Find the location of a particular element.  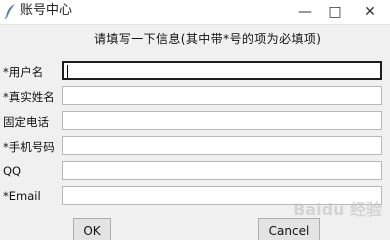

feather-icon is located at coordinates (9, 11).